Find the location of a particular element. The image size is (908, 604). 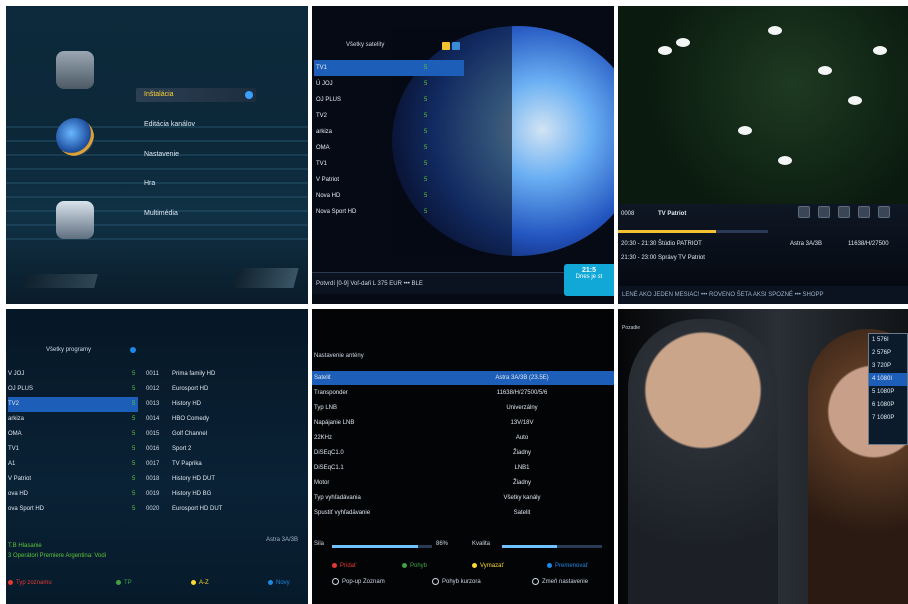

setting-label: Typ LNB is located at coordinates (326, 408).